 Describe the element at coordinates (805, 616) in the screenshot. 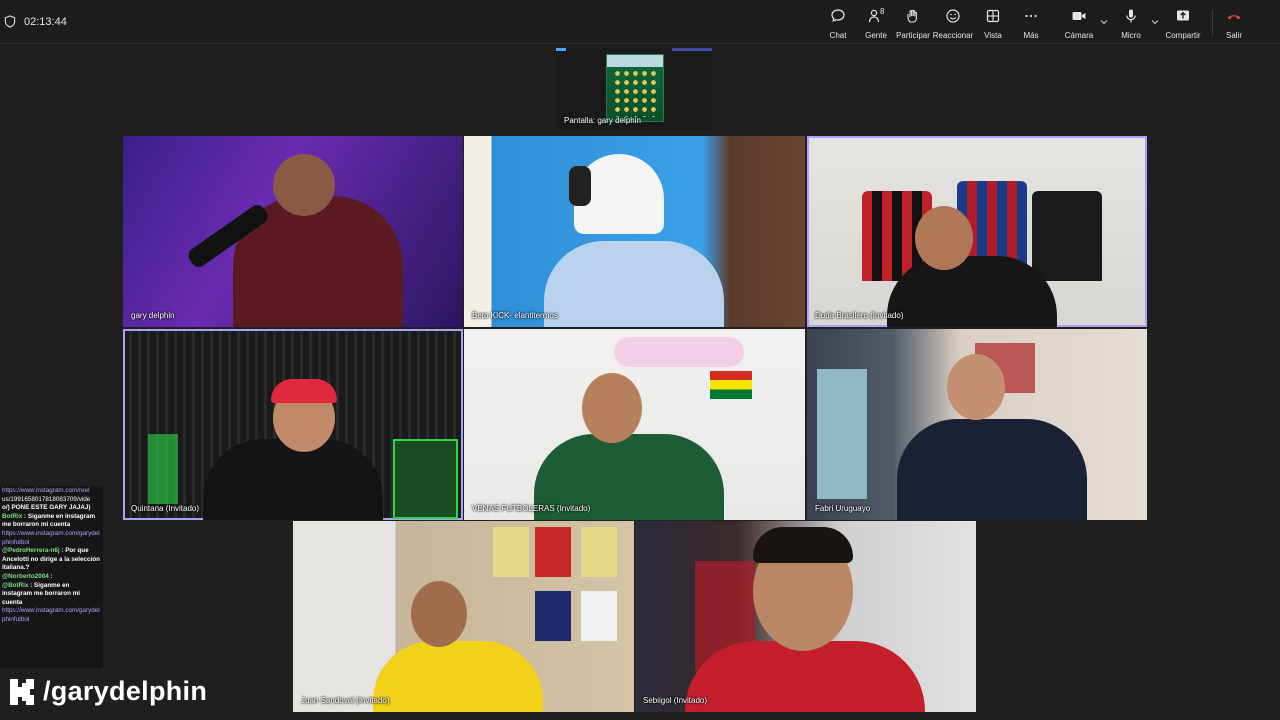

I see `participant-tile: Sebiigol (Invitado)` at that location.